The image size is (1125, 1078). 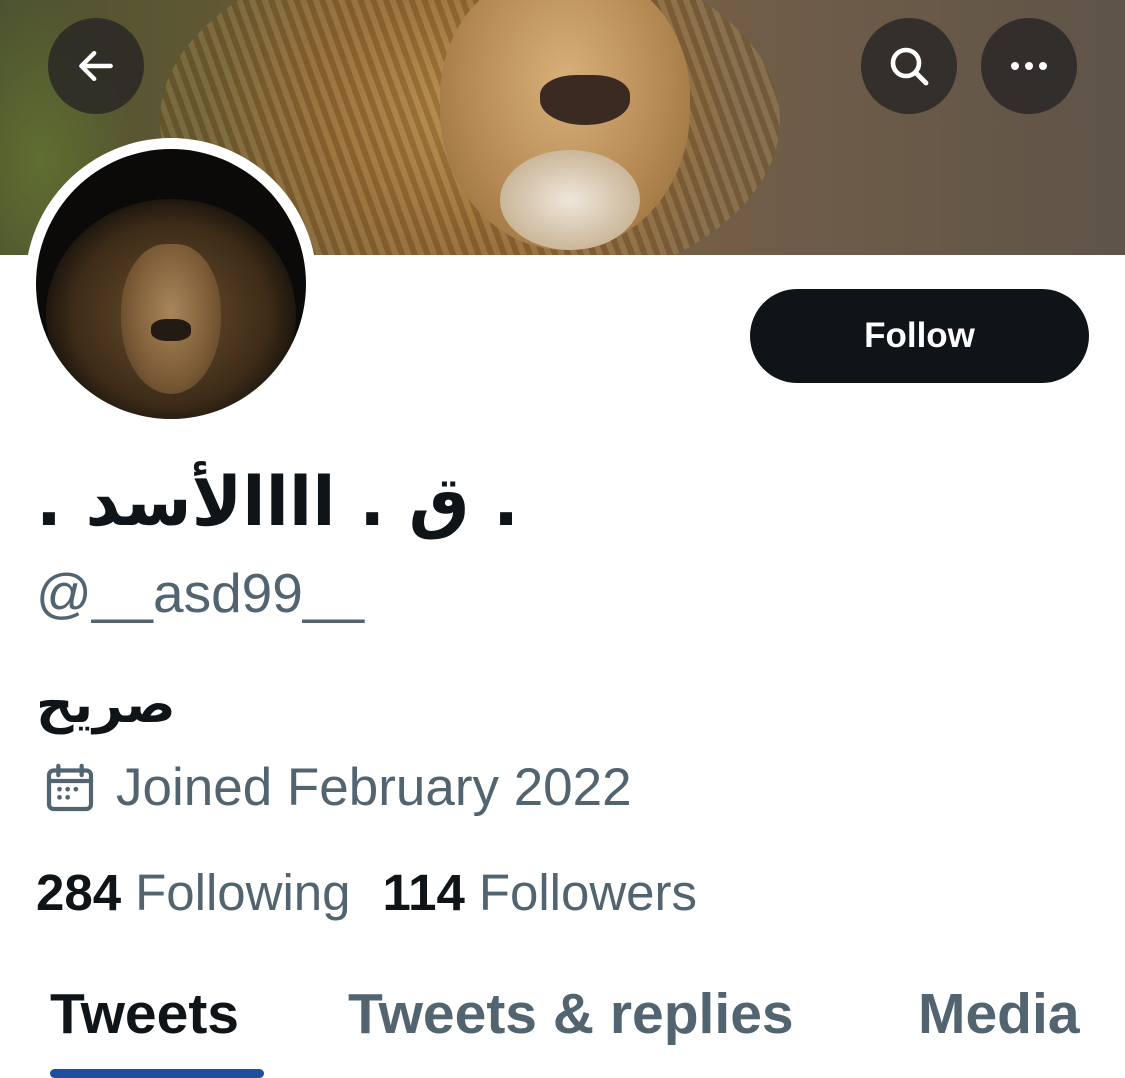 I want to click on joined-date: Joined February 2022, so click(x=337, y=788).